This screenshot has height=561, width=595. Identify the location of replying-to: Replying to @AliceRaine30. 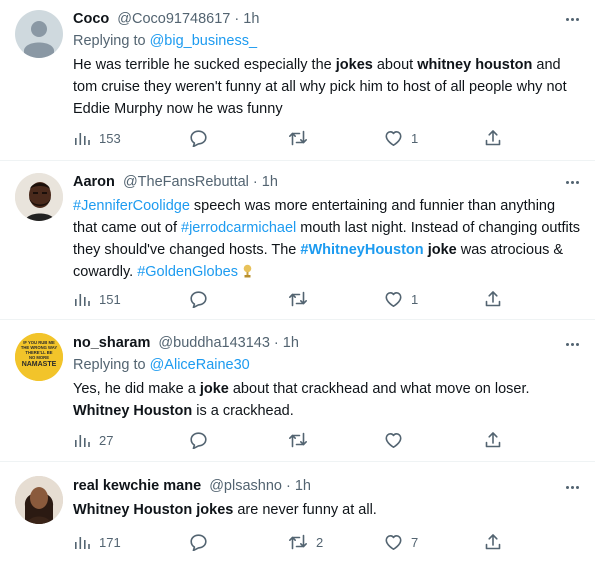
(327, 365).